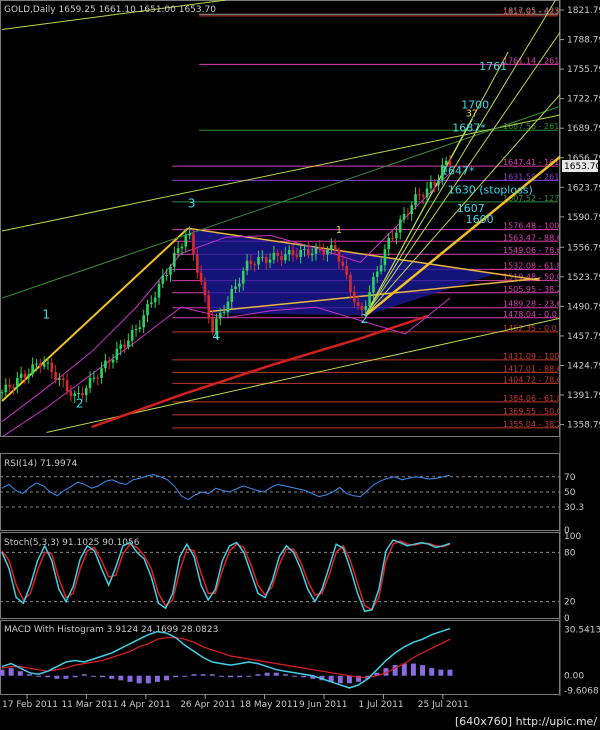 This screenshot has width=600, height=730. I want to click on stoch-tick-3: 0, so click(567, 619).